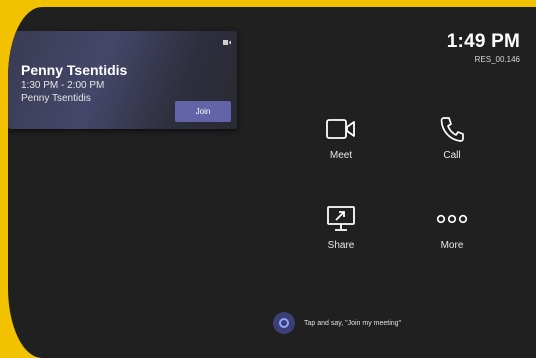 Image resolution: width=536 pixels, height=358 pixels. I want to click on meet-button: Meet, so click(341, 143).